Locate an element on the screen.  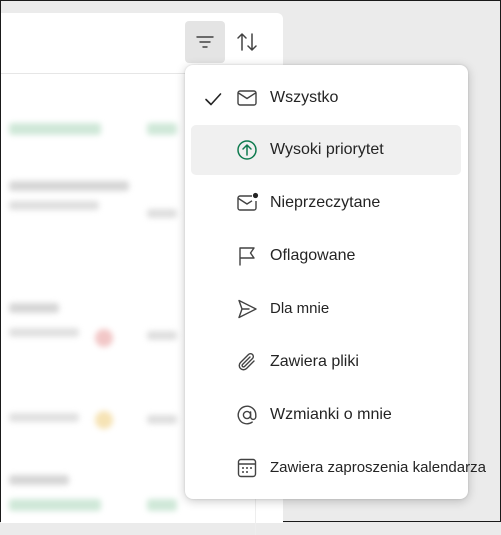
menu-item-unread: Nieprzeczytane is located at coordinates (326, 203).